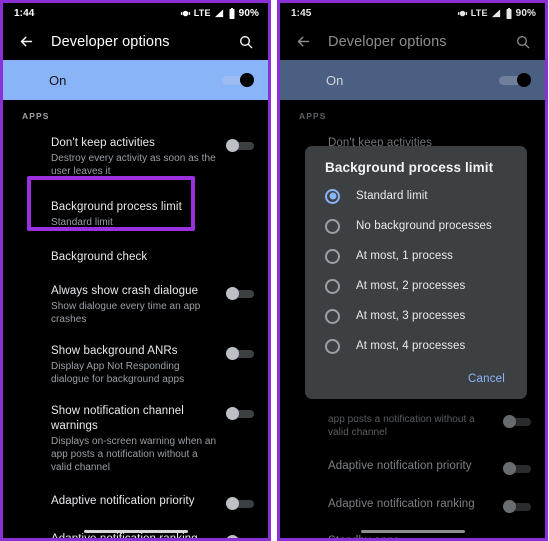 The image size is (549, 541). I want to click on status-time: 1:45, so click(301, 13).